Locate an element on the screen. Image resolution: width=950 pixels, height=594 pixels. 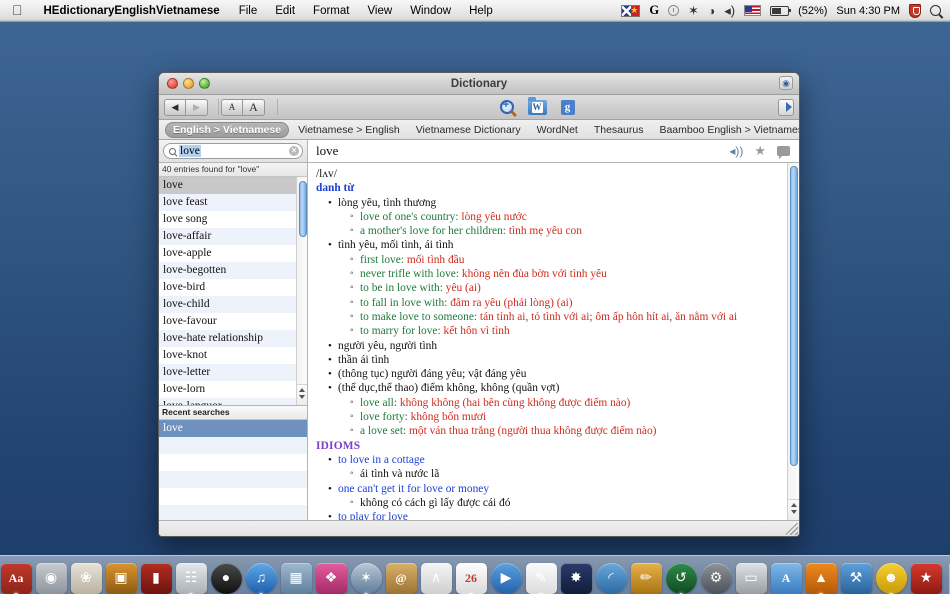
menu-item-format: Format is located at coordinates (331, 11).